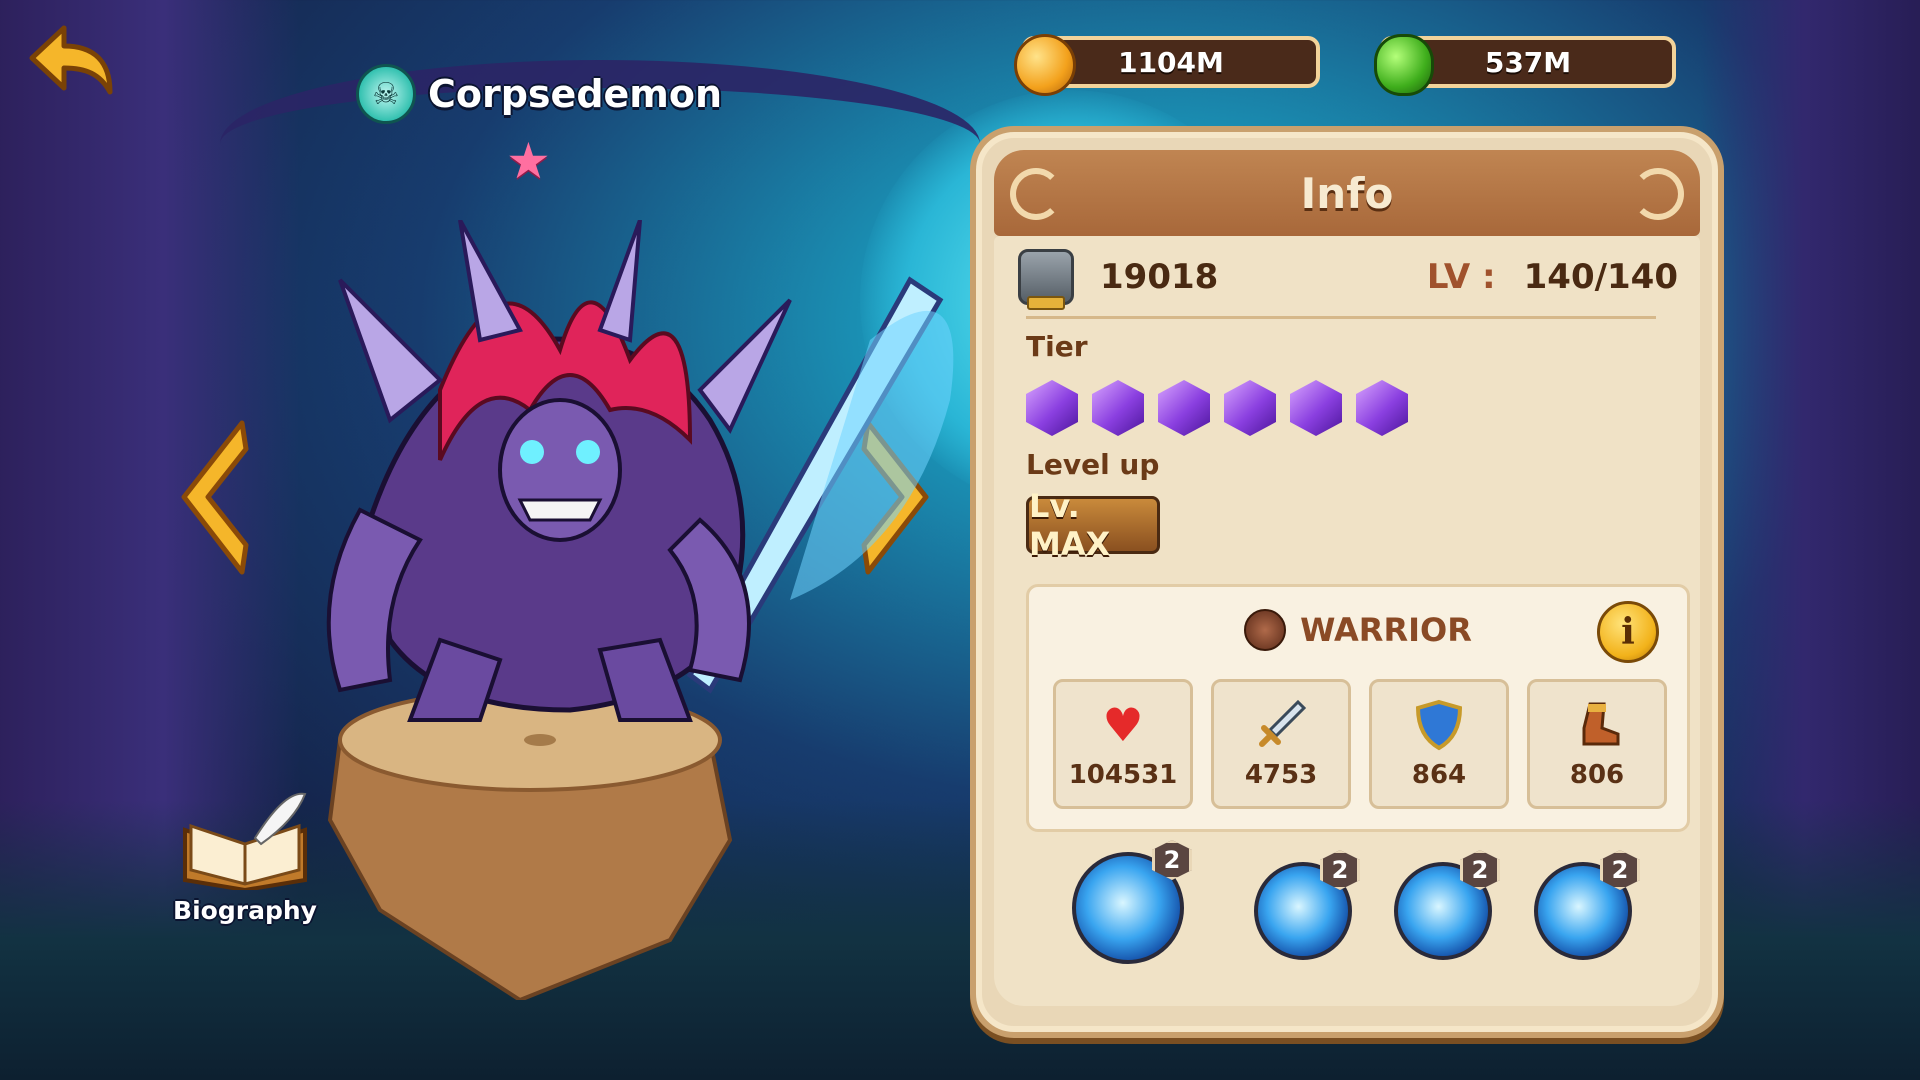  I want to click on skill-4-level-badge: 2, so click(1620, 870).